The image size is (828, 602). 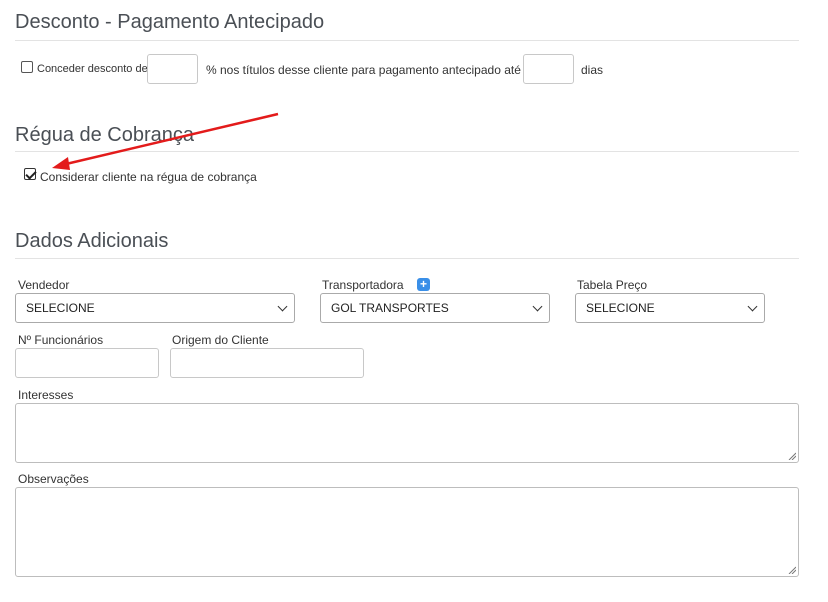 What do you see at coordinates (155, 308) in the screenshot?
I see `vendedor-select: SELECIONE` at bounding box center [155, 308].